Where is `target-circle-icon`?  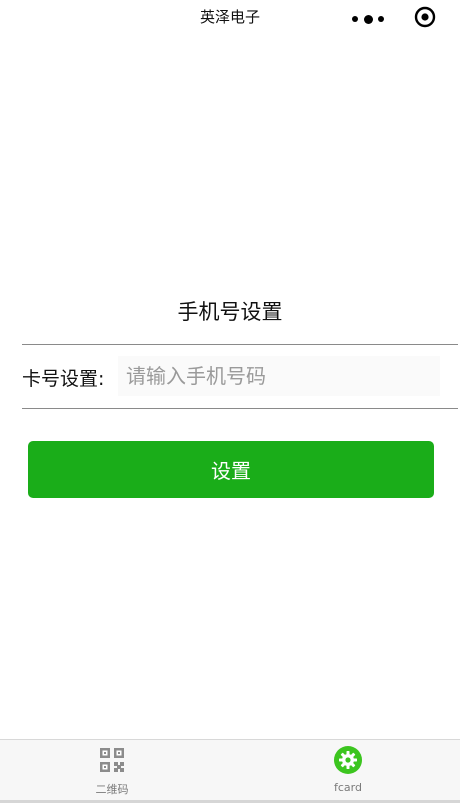
target-circle-icon is located at coordinates (425, 17).